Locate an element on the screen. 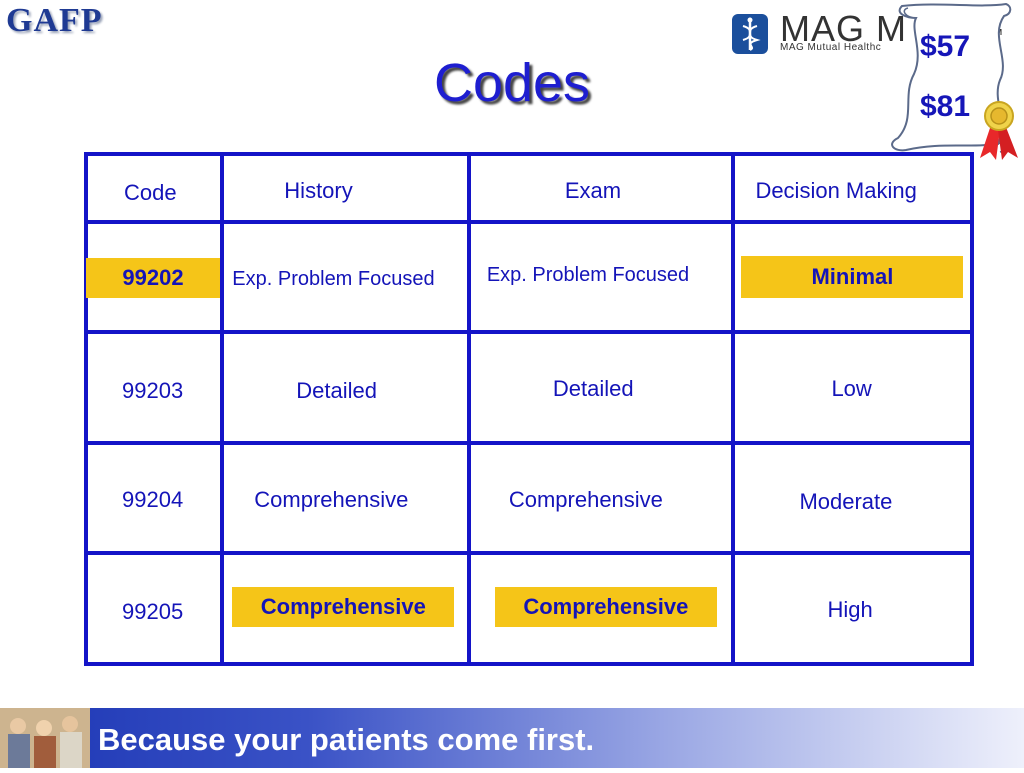 Image resolution: width=1024 pixels, height=773 pixels. history-value: Exp. Problem Focused is located at coordinates (333, 278).